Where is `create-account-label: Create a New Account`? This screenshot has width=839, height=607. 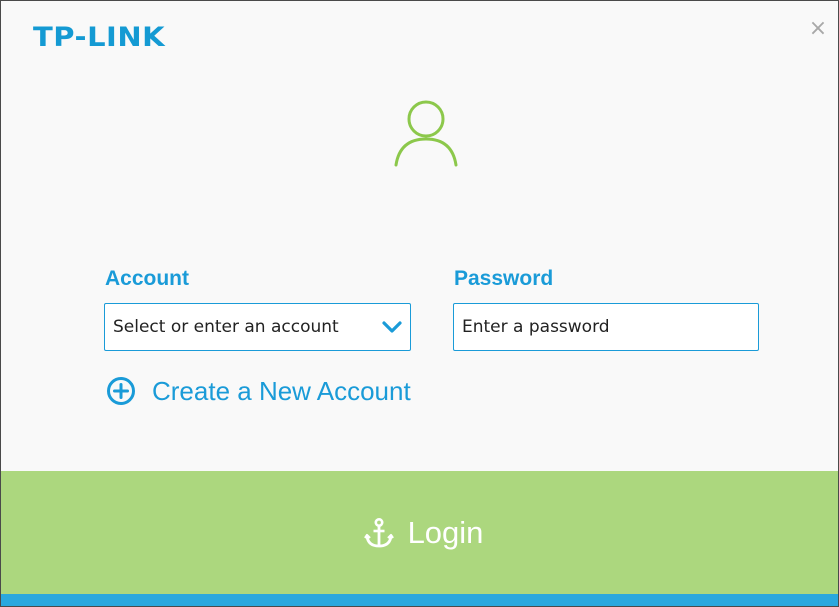
create-account-label: Create a New Account is located at coordinates (281, 390).